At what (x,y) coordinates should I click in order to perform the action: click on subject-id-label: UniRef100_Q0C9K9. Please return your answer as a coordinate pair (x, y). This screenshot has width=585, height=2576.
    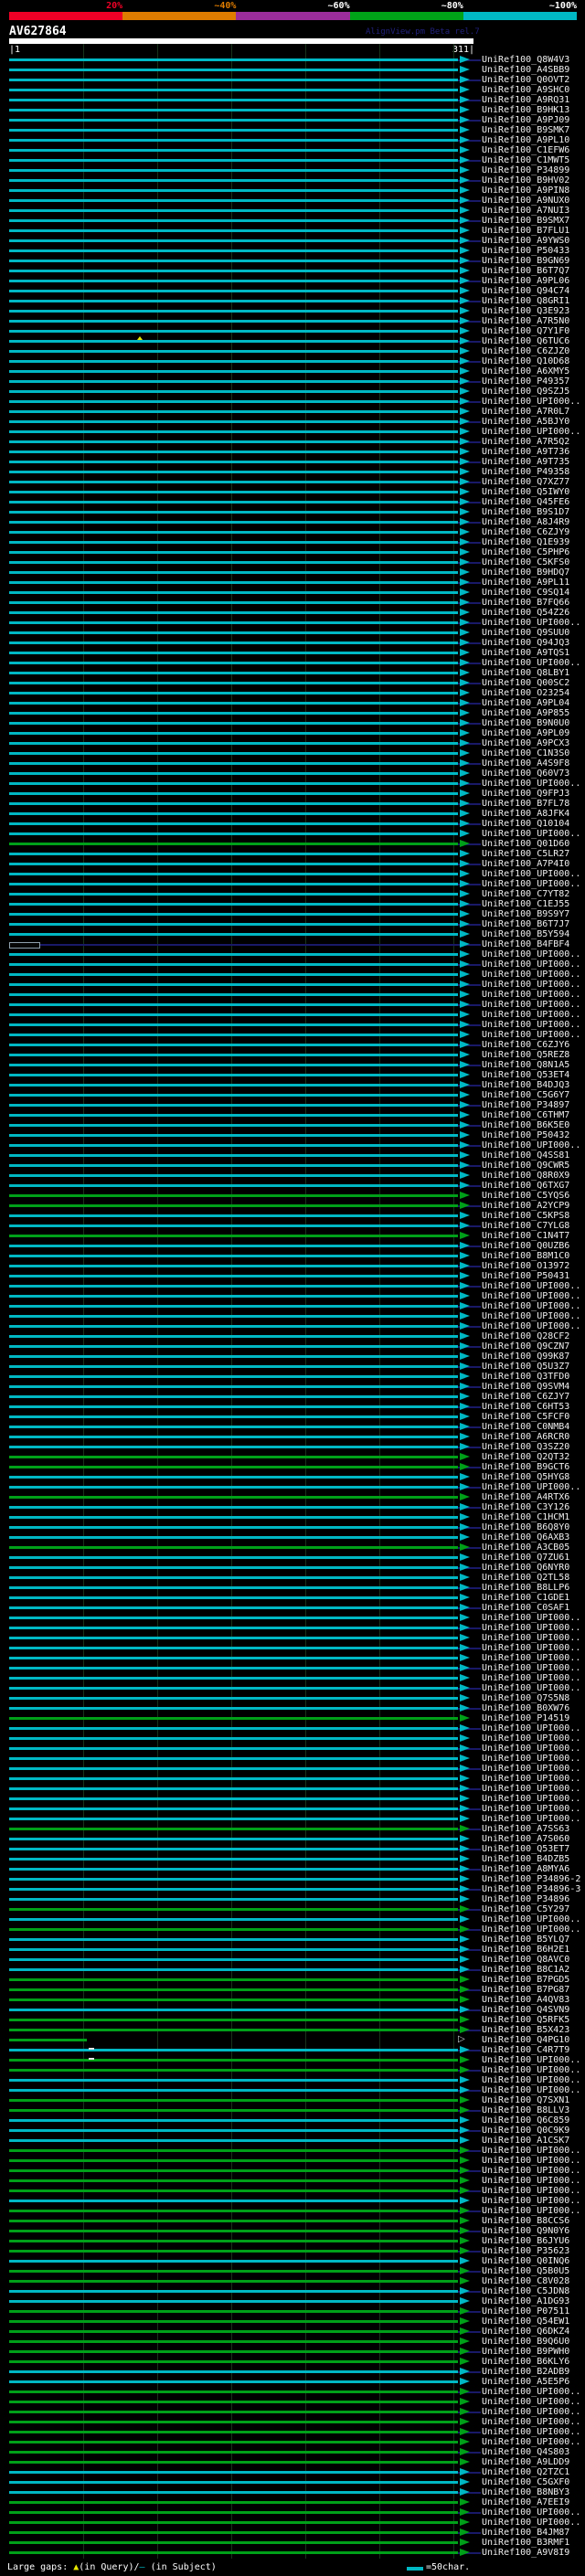
    Looking at the image, I should click on (525, 2131).